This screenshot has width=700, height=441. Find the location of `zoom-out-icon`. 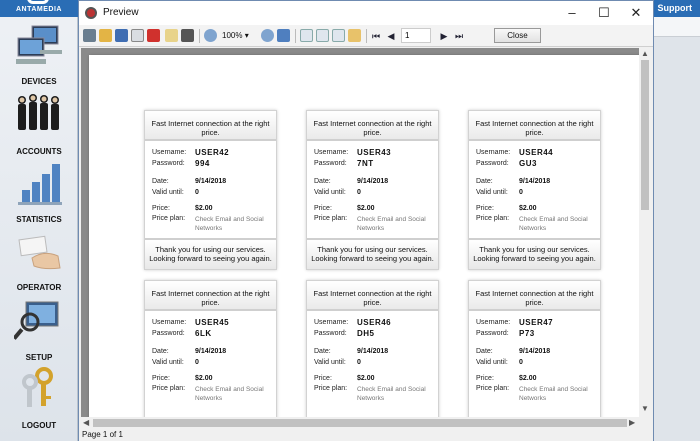

zoom-out-icon is located at coordinates (267, 35).